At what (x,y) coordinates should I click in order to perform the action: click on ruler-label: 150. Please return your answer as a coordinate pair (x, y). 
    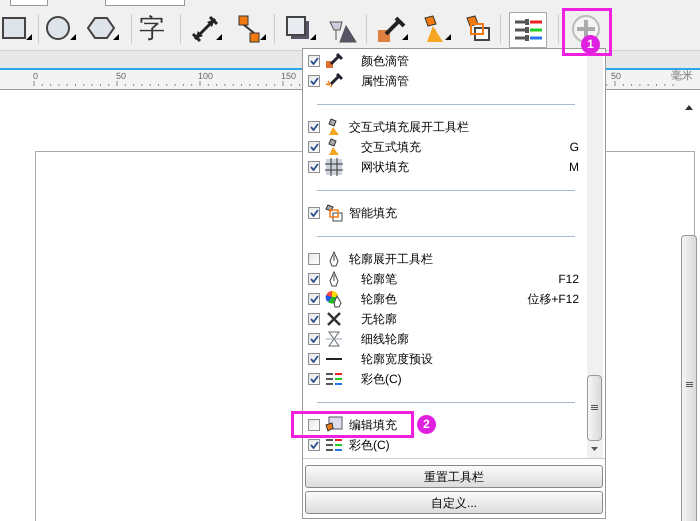
    Looking at the image, I should click on (288, 76).